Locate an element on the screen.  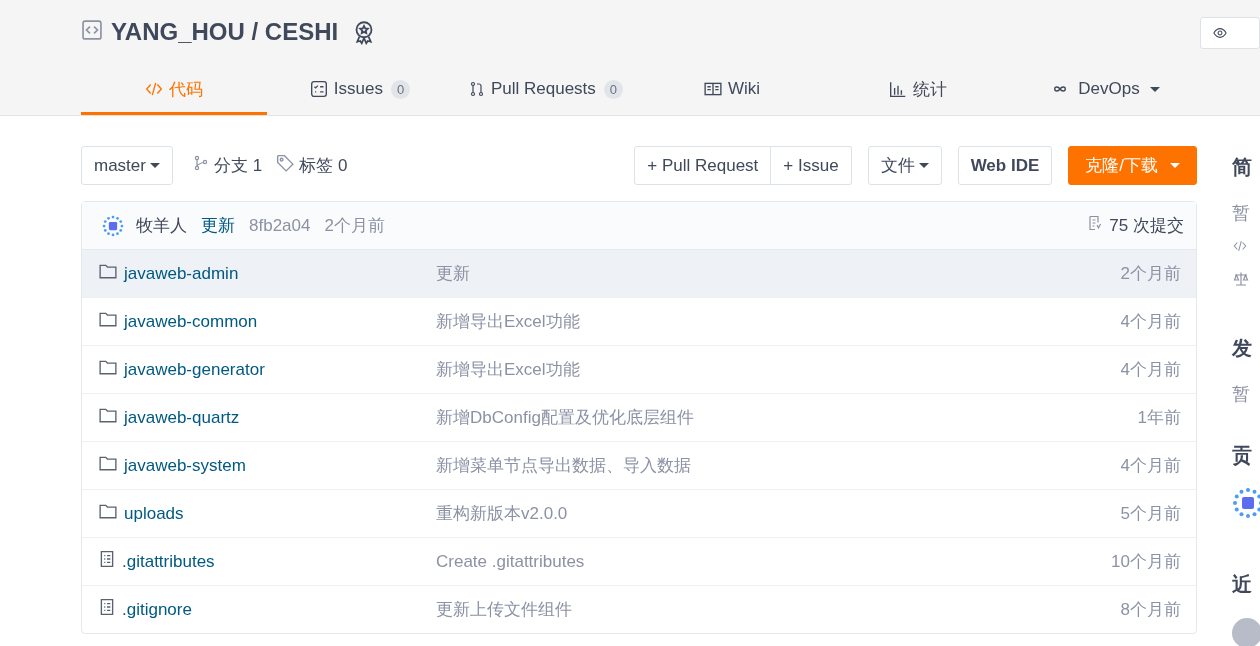
file-row: javaweb-system 新增菜单节点导出数据、导入数据 4个月前 is located at coordinates (639, 466).